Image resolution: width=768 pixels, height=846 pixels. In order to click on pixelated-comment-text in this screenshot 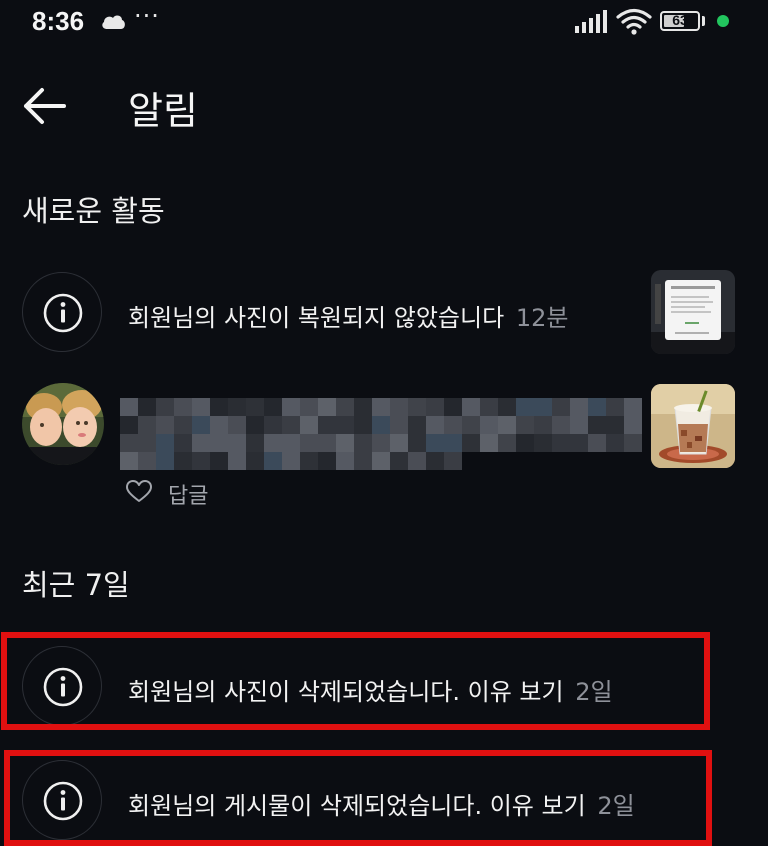, I will do `click(381, 434)`.